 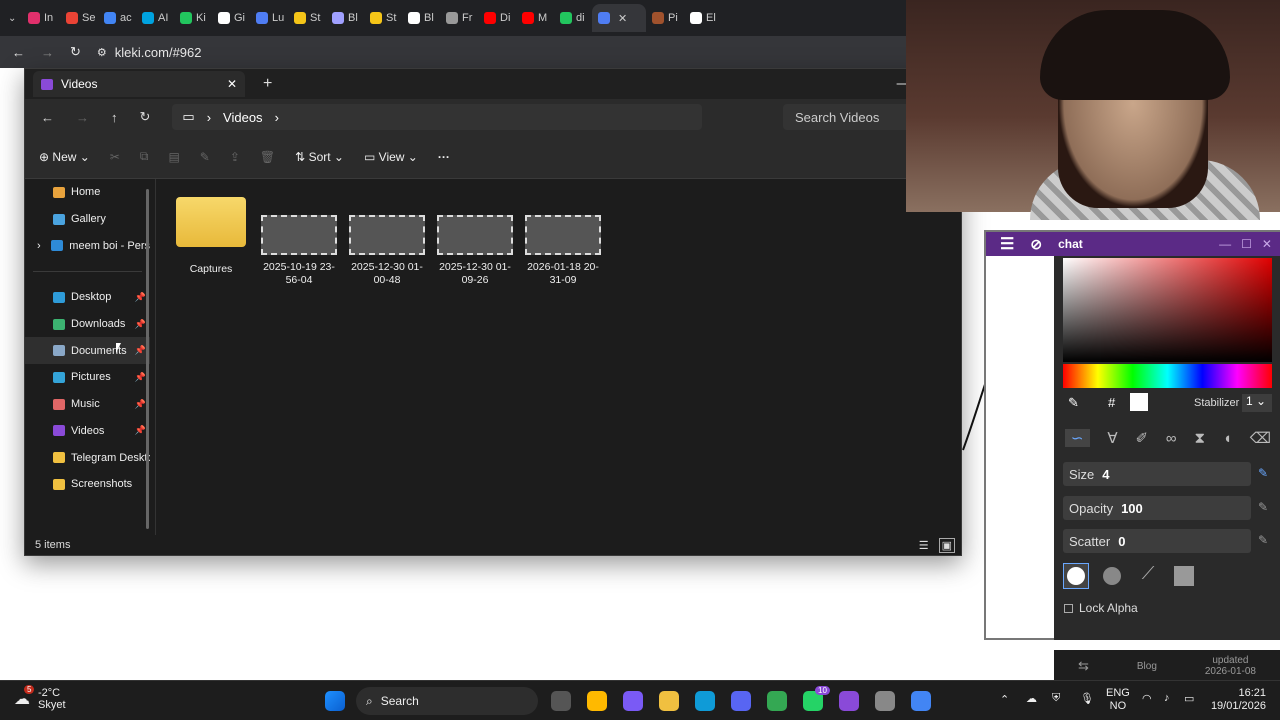 I want to click on mic-icon: 🎙, so click(x=1087, y=698).